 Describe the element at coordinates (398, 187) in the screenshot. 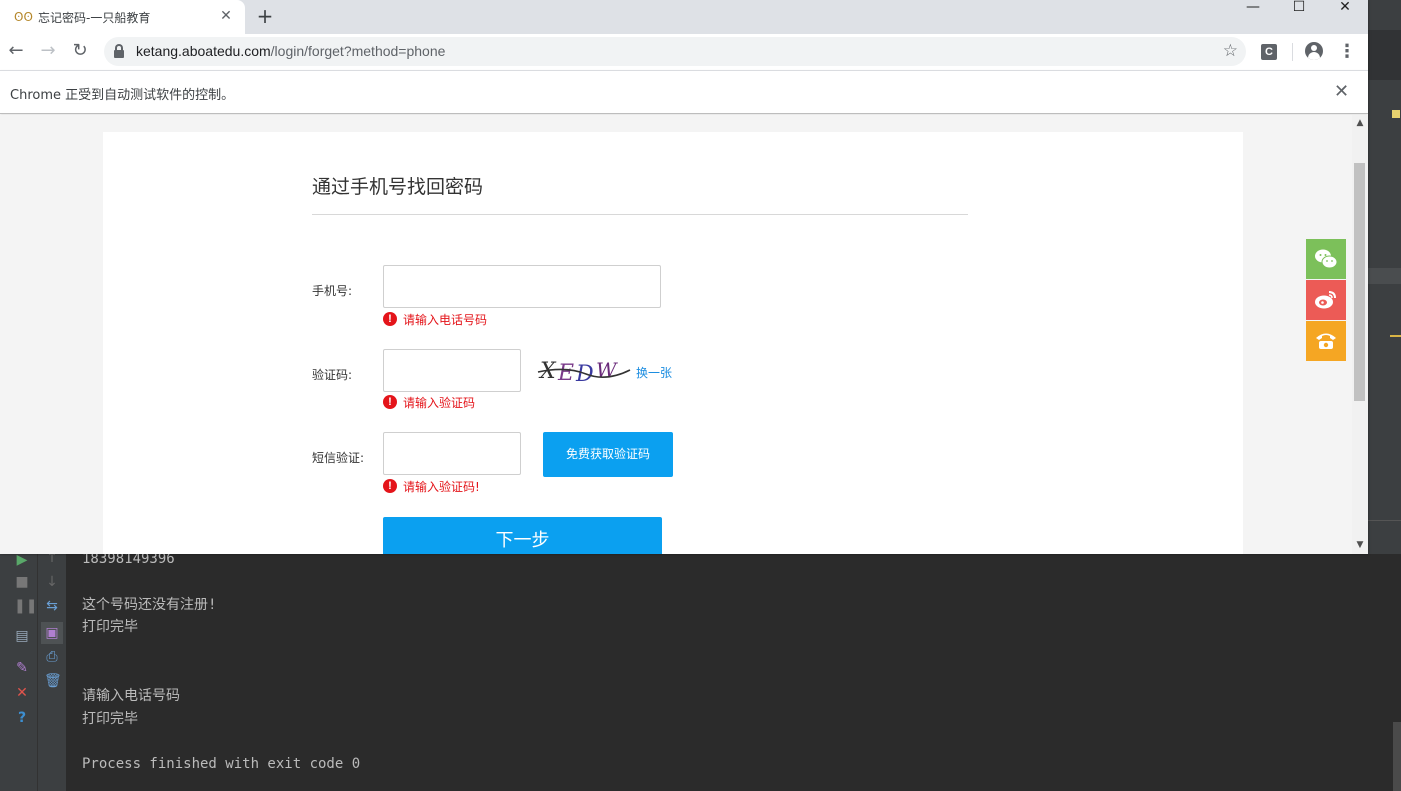

I see `page-title: 通过手机号找回密码` at that location.